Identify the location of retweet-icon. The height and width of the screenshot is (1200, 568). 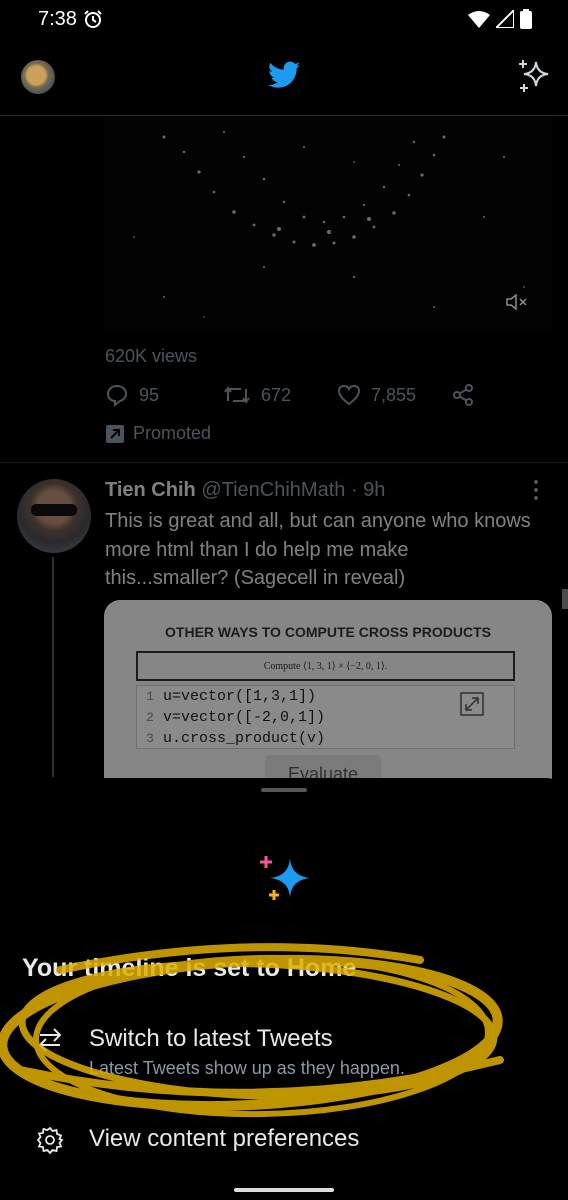
(237, 395).